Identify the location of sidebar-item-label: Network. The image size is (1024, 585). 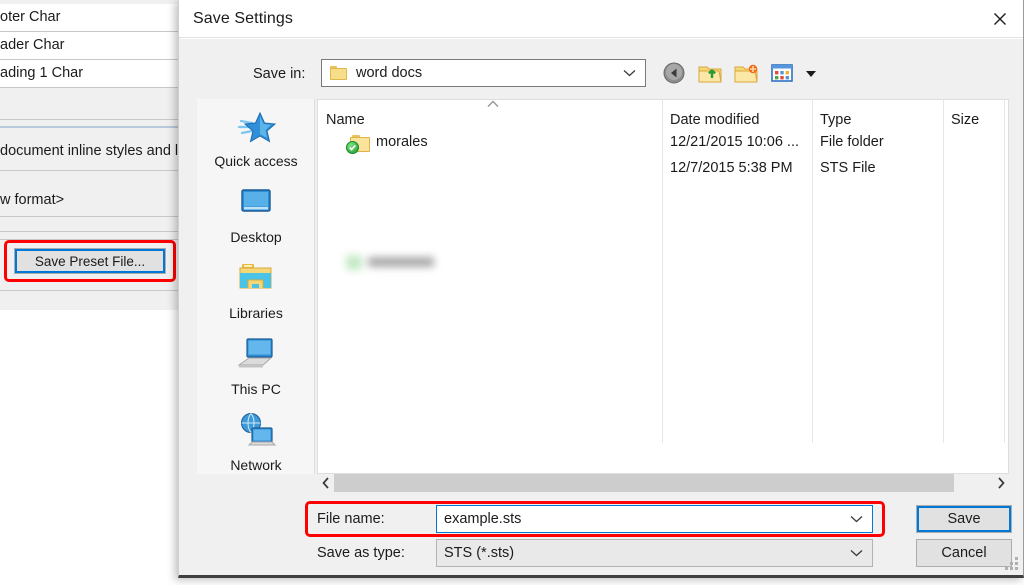
(256, 465).